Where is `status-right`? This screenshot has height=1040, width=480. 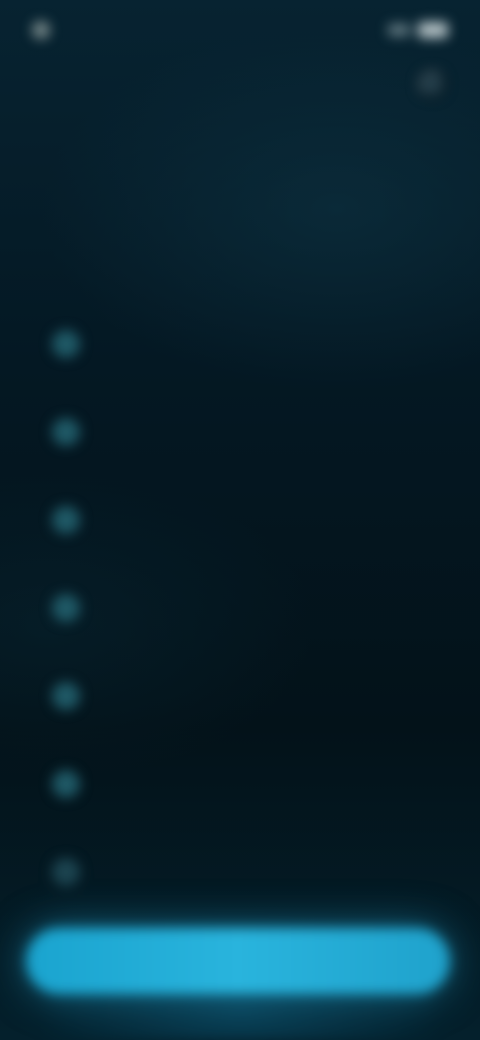 status-right is located at coordinates (418, 30).